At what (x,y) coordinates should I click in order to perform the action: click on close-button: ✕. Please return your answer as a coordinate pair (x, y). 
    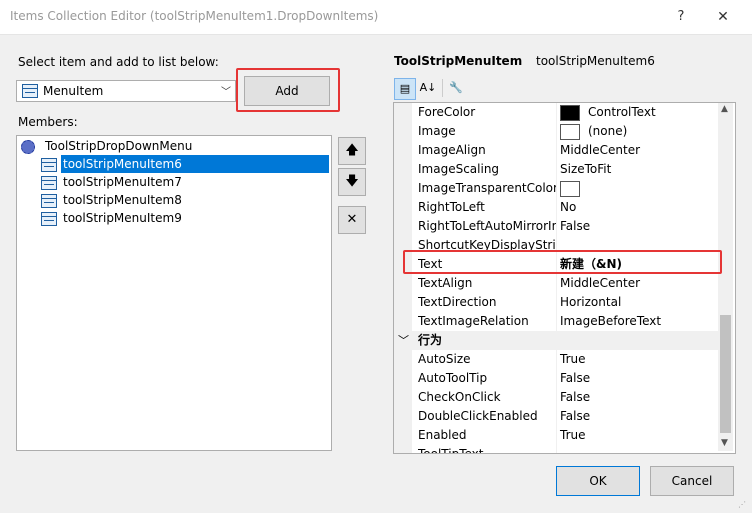
    Looking at the image, I should click on (723, 17).